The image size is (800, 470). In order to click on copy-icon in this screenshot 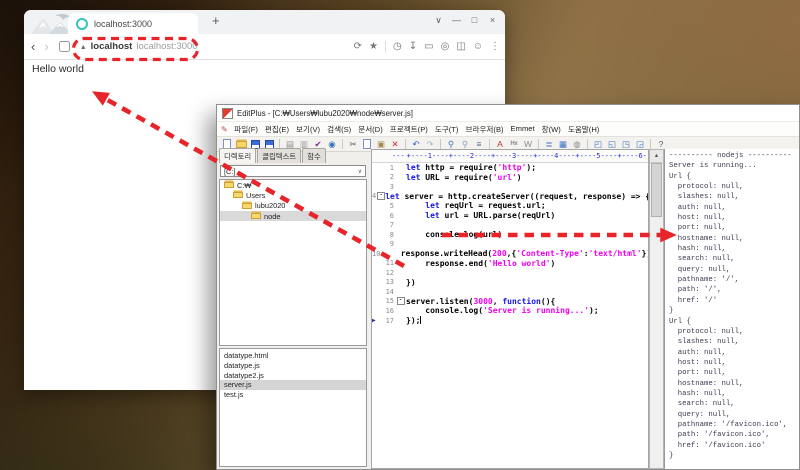, I will do `click(367, 144)`.